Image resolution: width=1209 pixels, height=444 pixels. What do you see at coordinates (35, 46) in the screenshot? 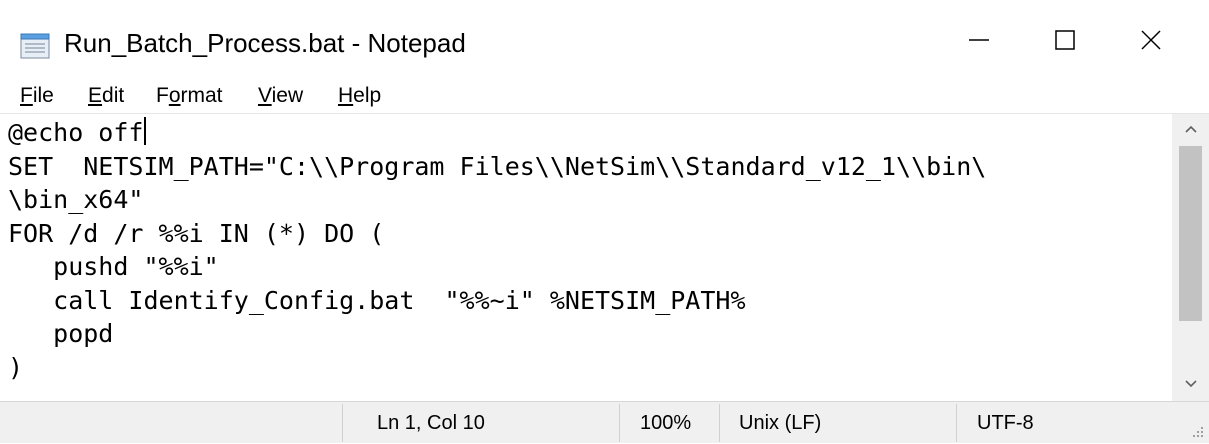
I see `notepad-icon` at bounding box center [35, 46].